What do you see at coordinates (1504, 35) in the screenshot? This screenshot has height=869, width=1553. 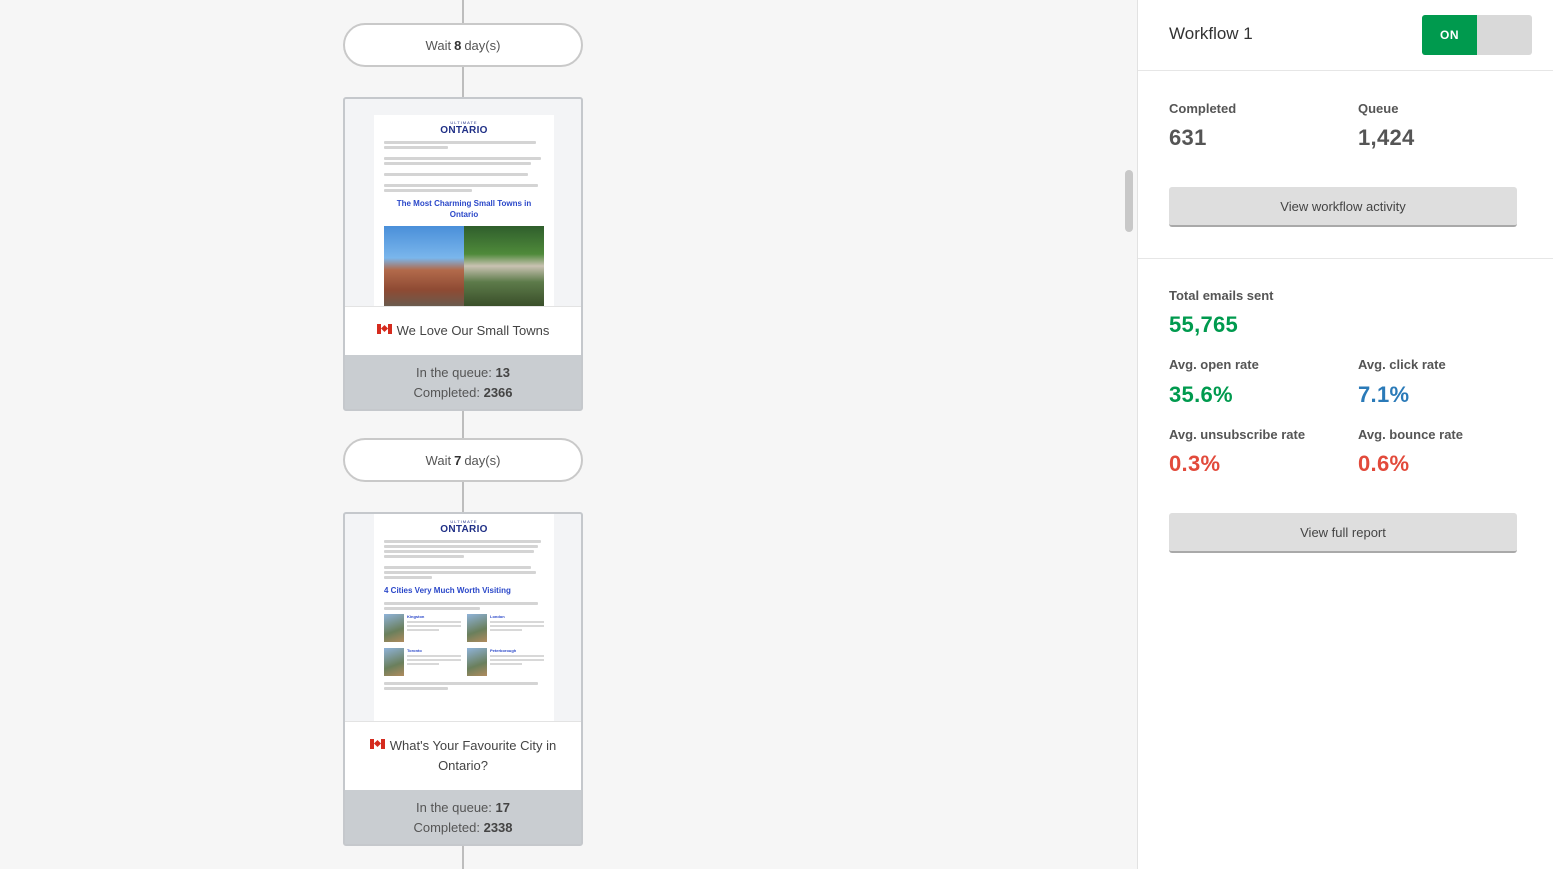 I see `toggle-off-area` at bounding box center [1504, 35].